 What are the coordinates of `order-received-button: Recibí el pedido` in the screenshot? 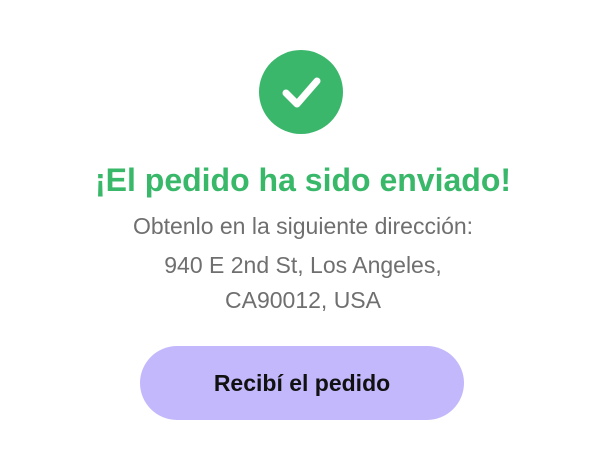 It's located at (302, 383).